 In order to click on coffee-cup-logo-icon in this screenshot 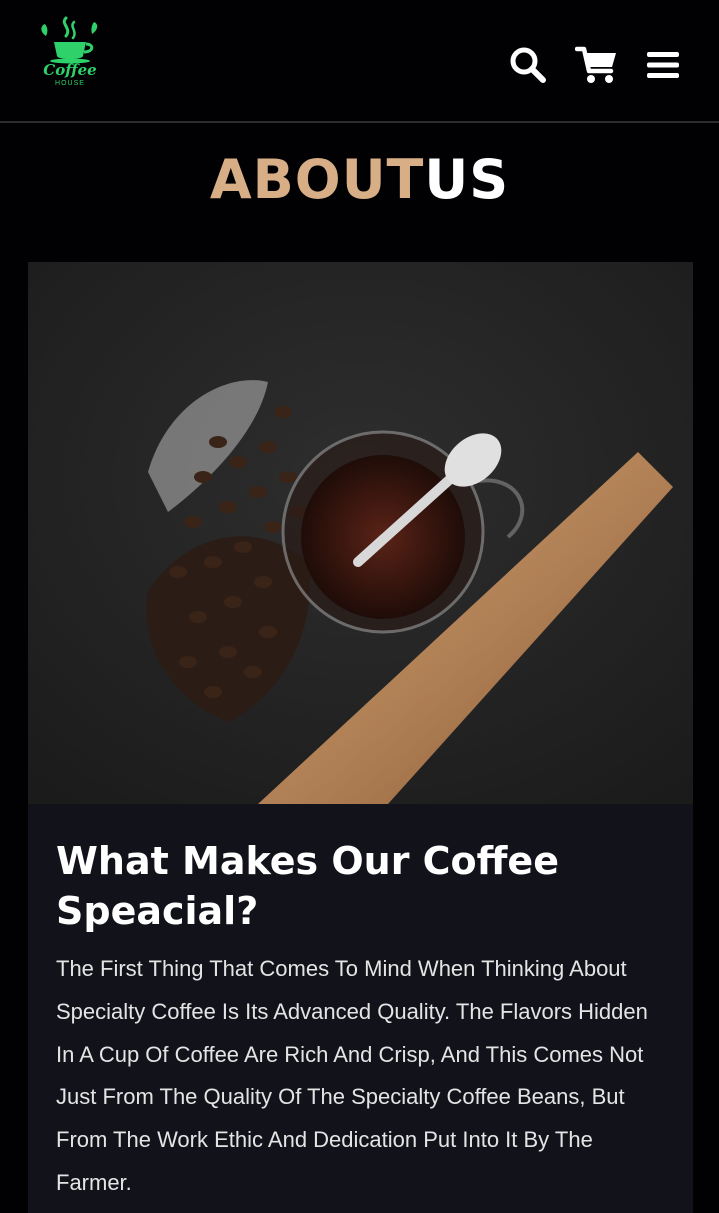, I will do `click(69, 40)`.